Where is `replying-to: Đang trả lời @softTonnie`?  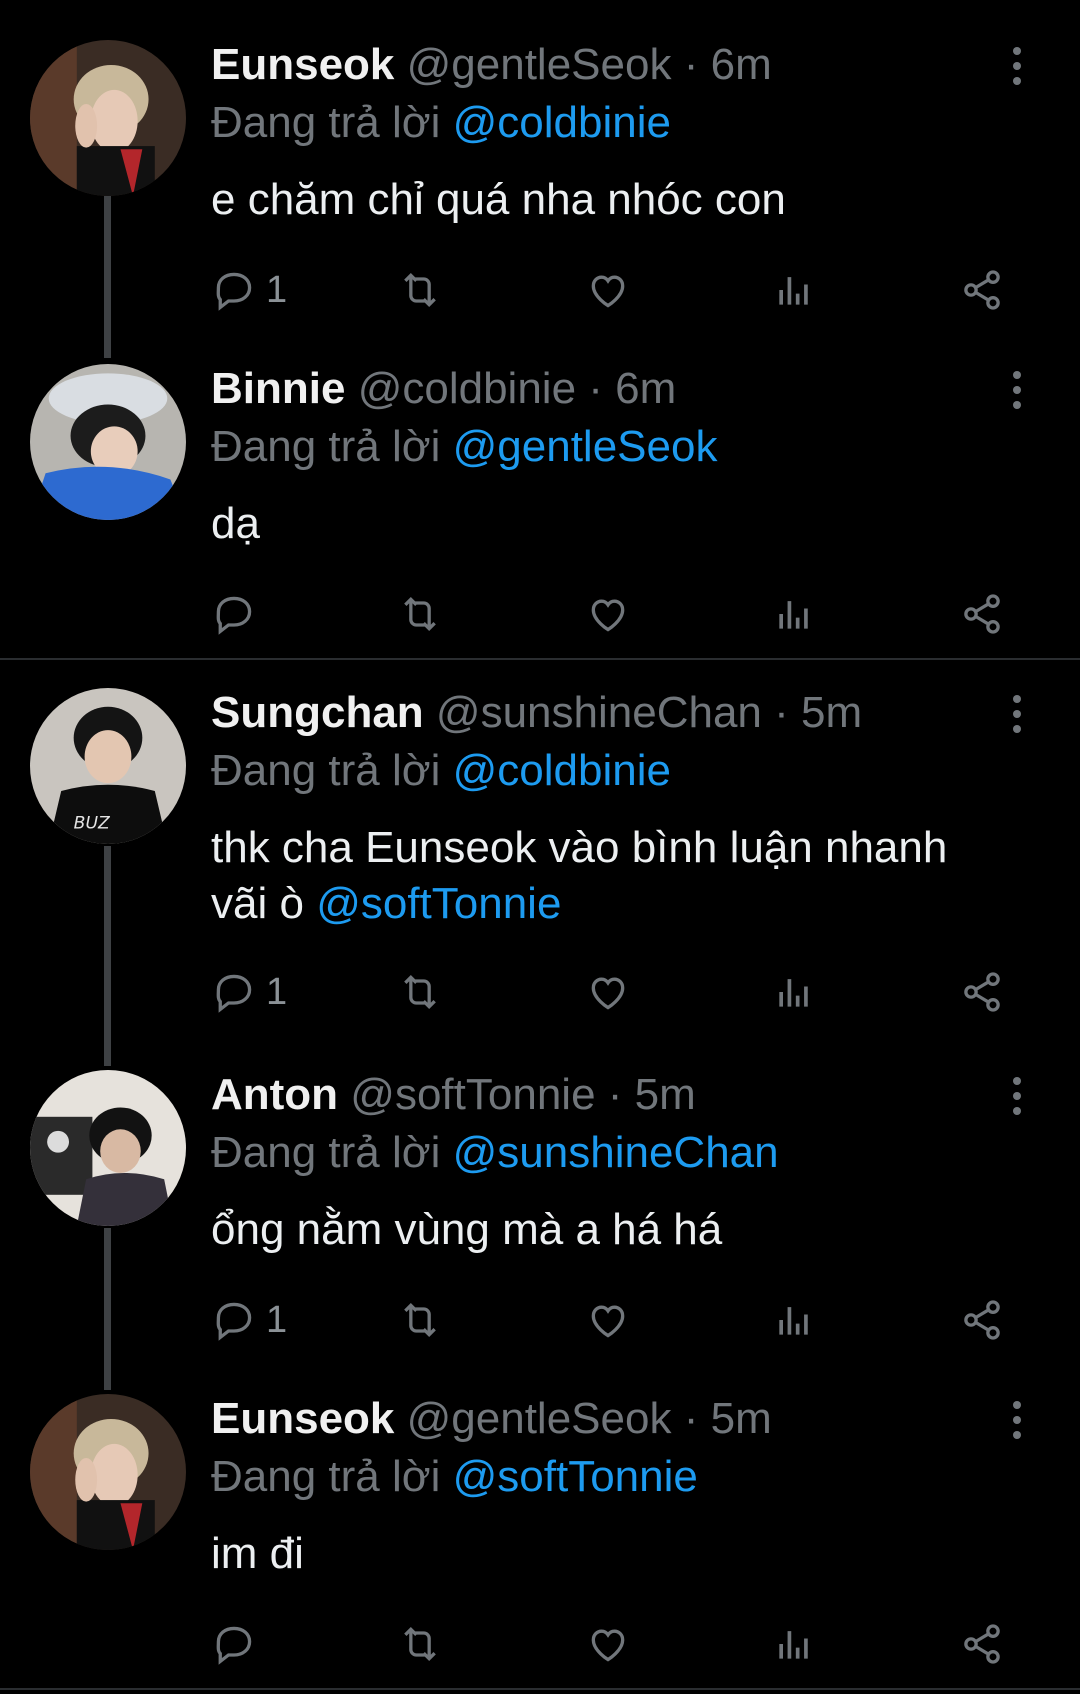
replying-to: Đang trả lời @softTonnie is located at coordinates (454, 1477).